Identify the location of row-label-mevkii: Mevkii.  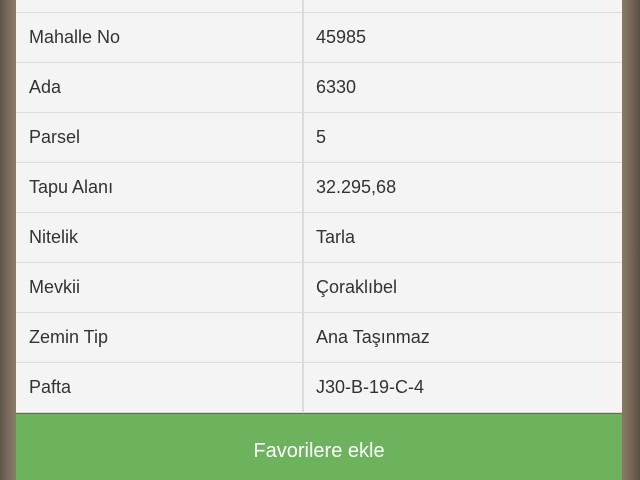
(160, 287).